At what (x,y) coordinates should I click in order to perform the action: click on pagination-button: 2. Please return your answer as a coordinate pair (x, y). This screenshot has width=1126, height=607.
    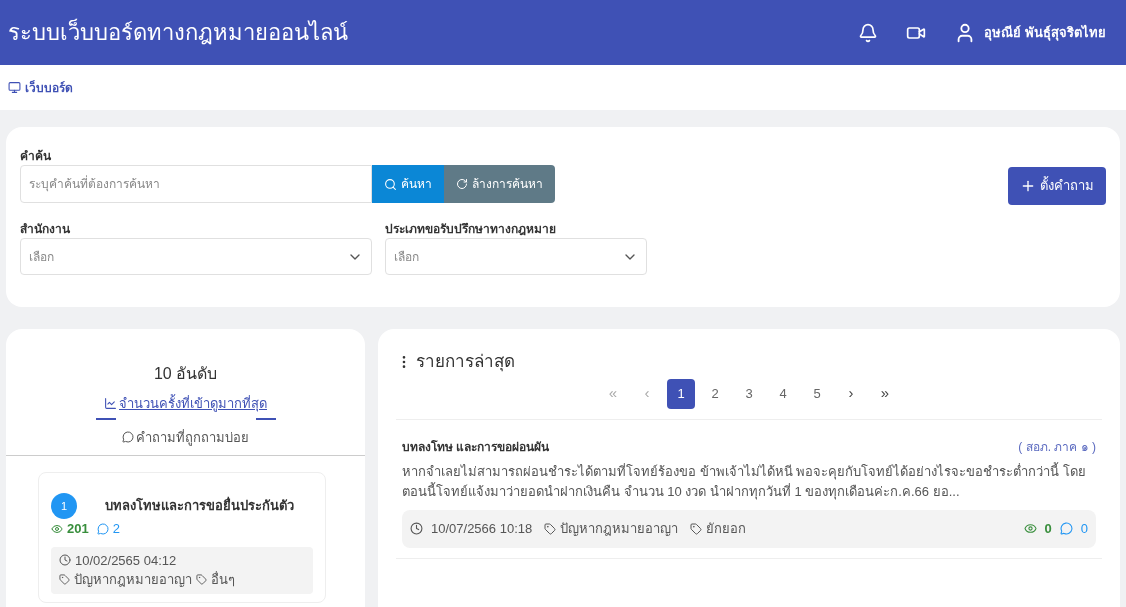
    Looking at the image, I should click on (715, 393).